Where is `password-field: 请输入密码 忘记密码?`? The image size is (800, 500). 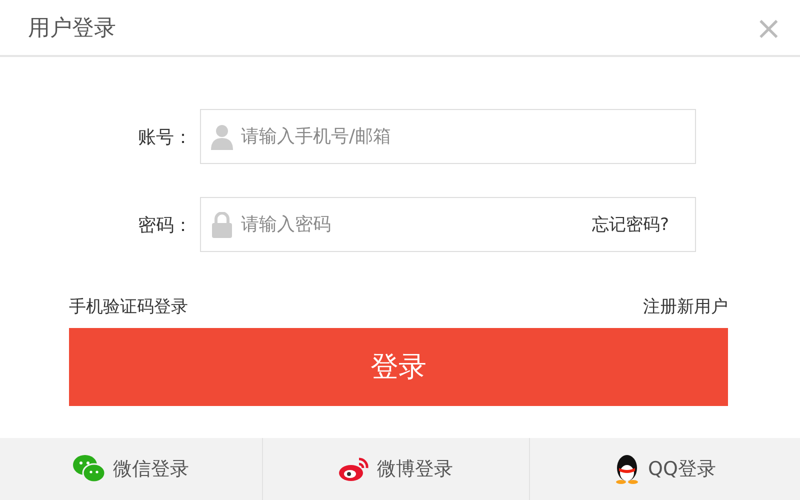 password-field: 请输入密码 忘记密码? is located at coordinates (448, 224).